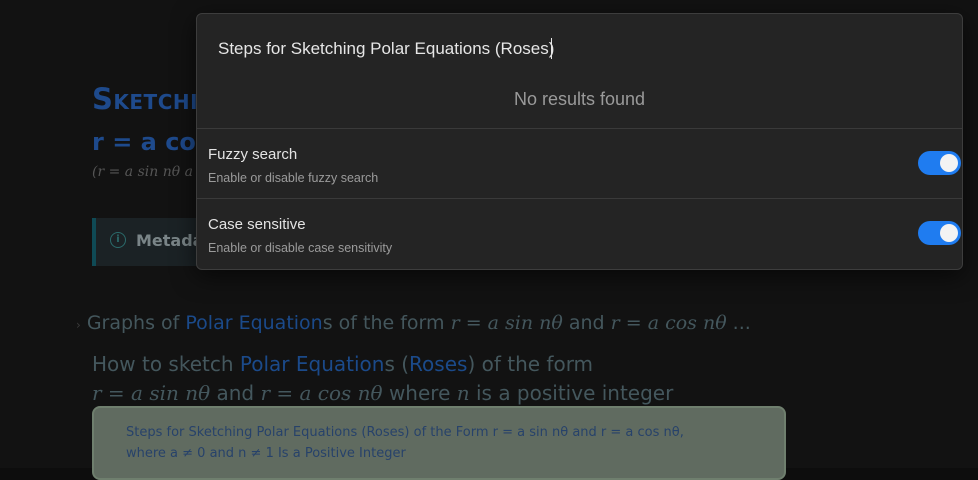 Image resolution: width=978 pixels, height=480 pixels. I want to click on case-sensitive-toggle, so click(939, 233).